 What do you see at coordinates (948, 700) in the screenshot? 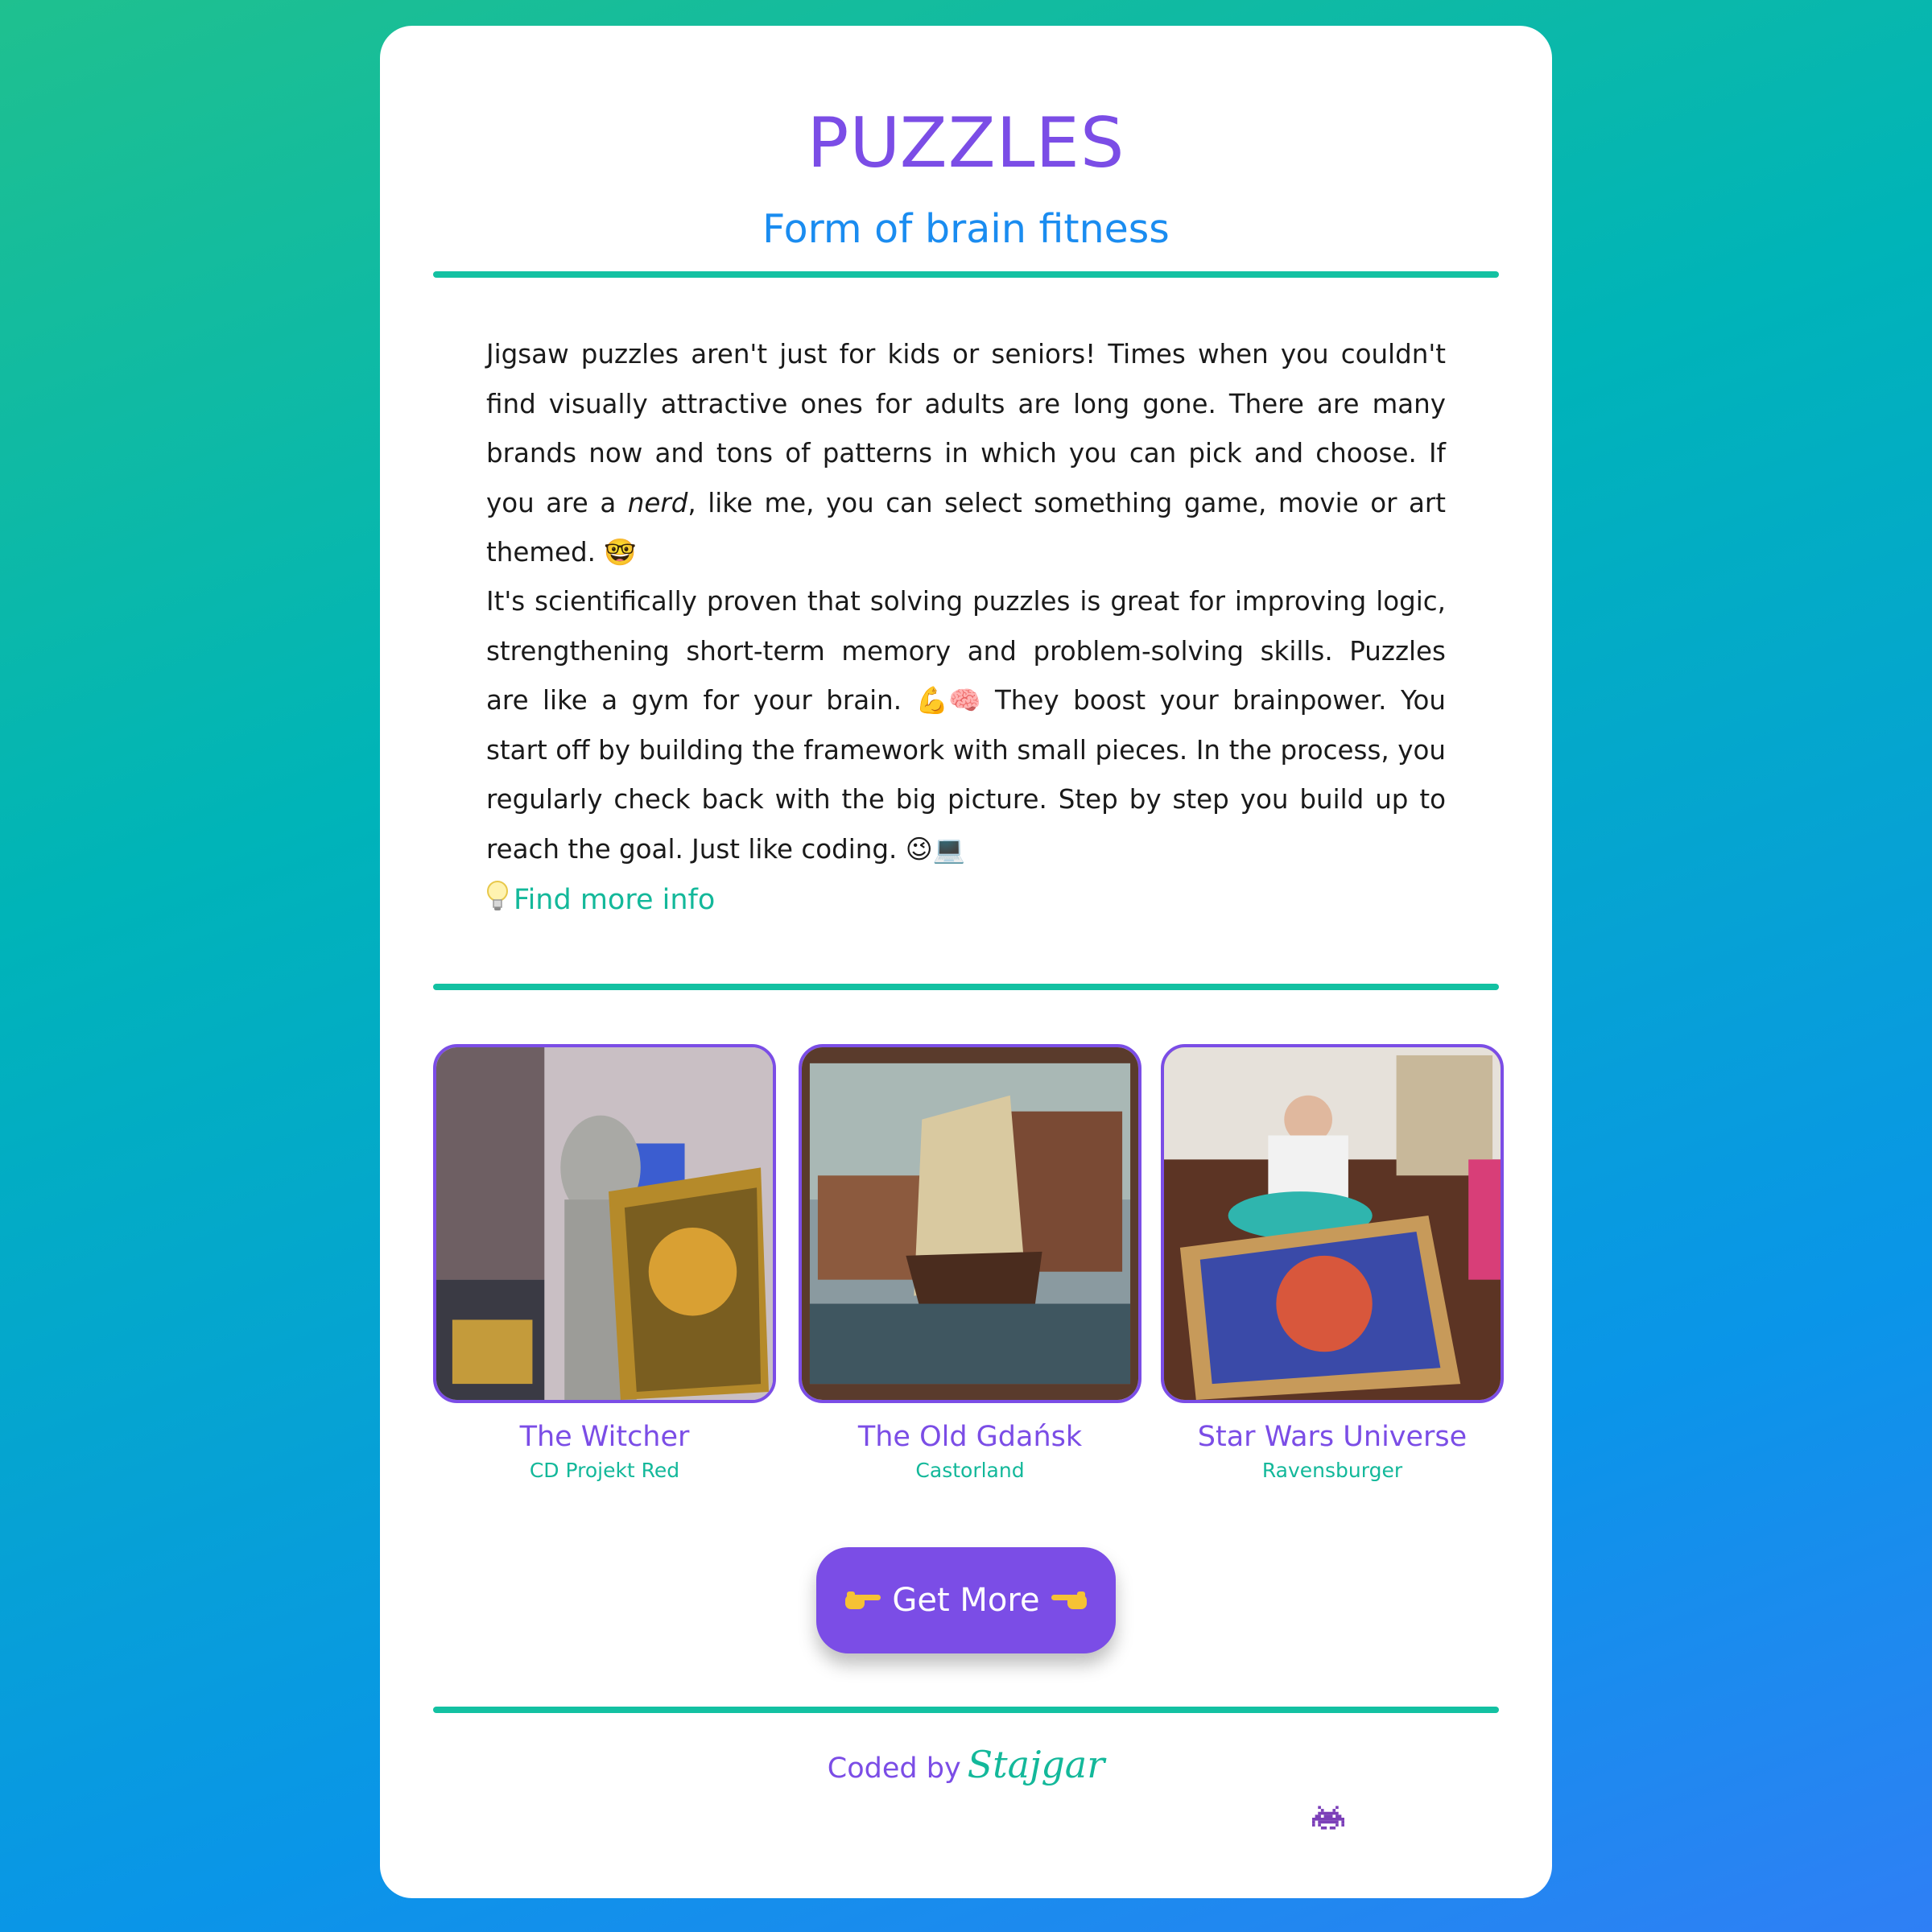
I see `flexed-biceps-brain-icon: 💪🧠` at bounding box center [948, 700].